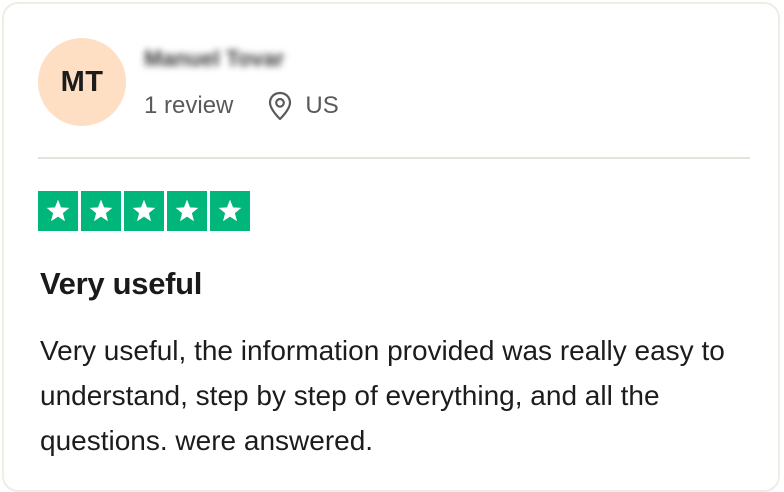 The image size is (784, 492). I want to click on review-title: Very useful, so click(121, 284).